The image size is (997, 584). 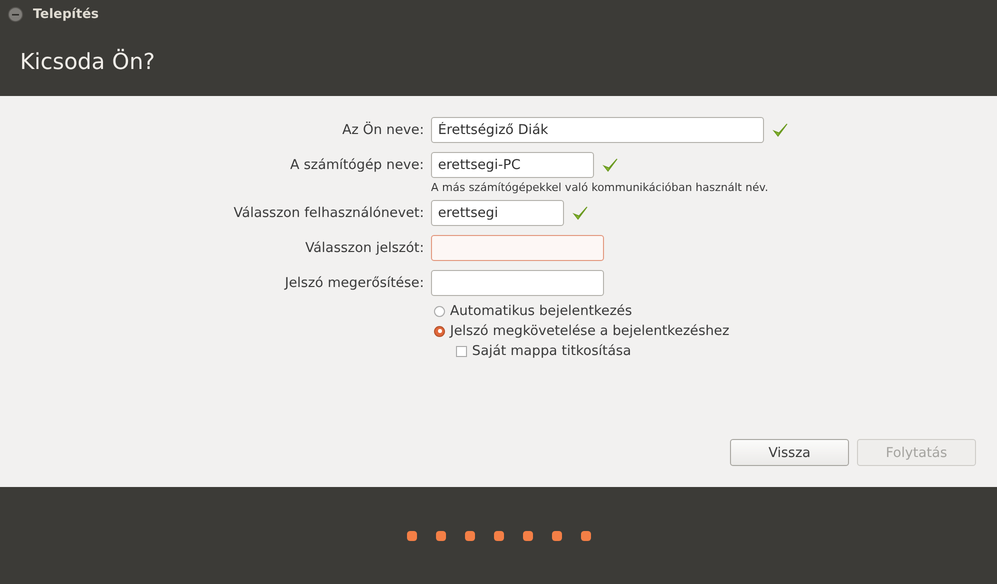 What do you see at coordinates (364, 248) in the screenshot?
I see `field-label: Válasszon jelszót:` at bounding box center [364, 248].